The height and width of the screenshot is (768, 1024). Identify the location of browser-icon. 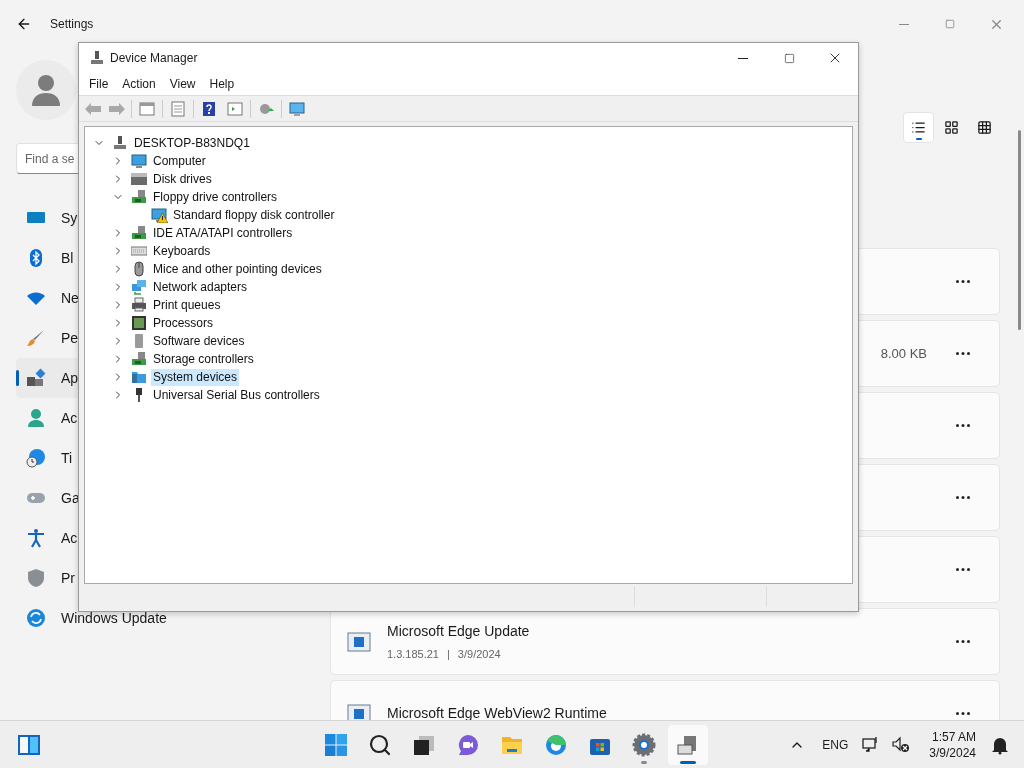
(556, 745).